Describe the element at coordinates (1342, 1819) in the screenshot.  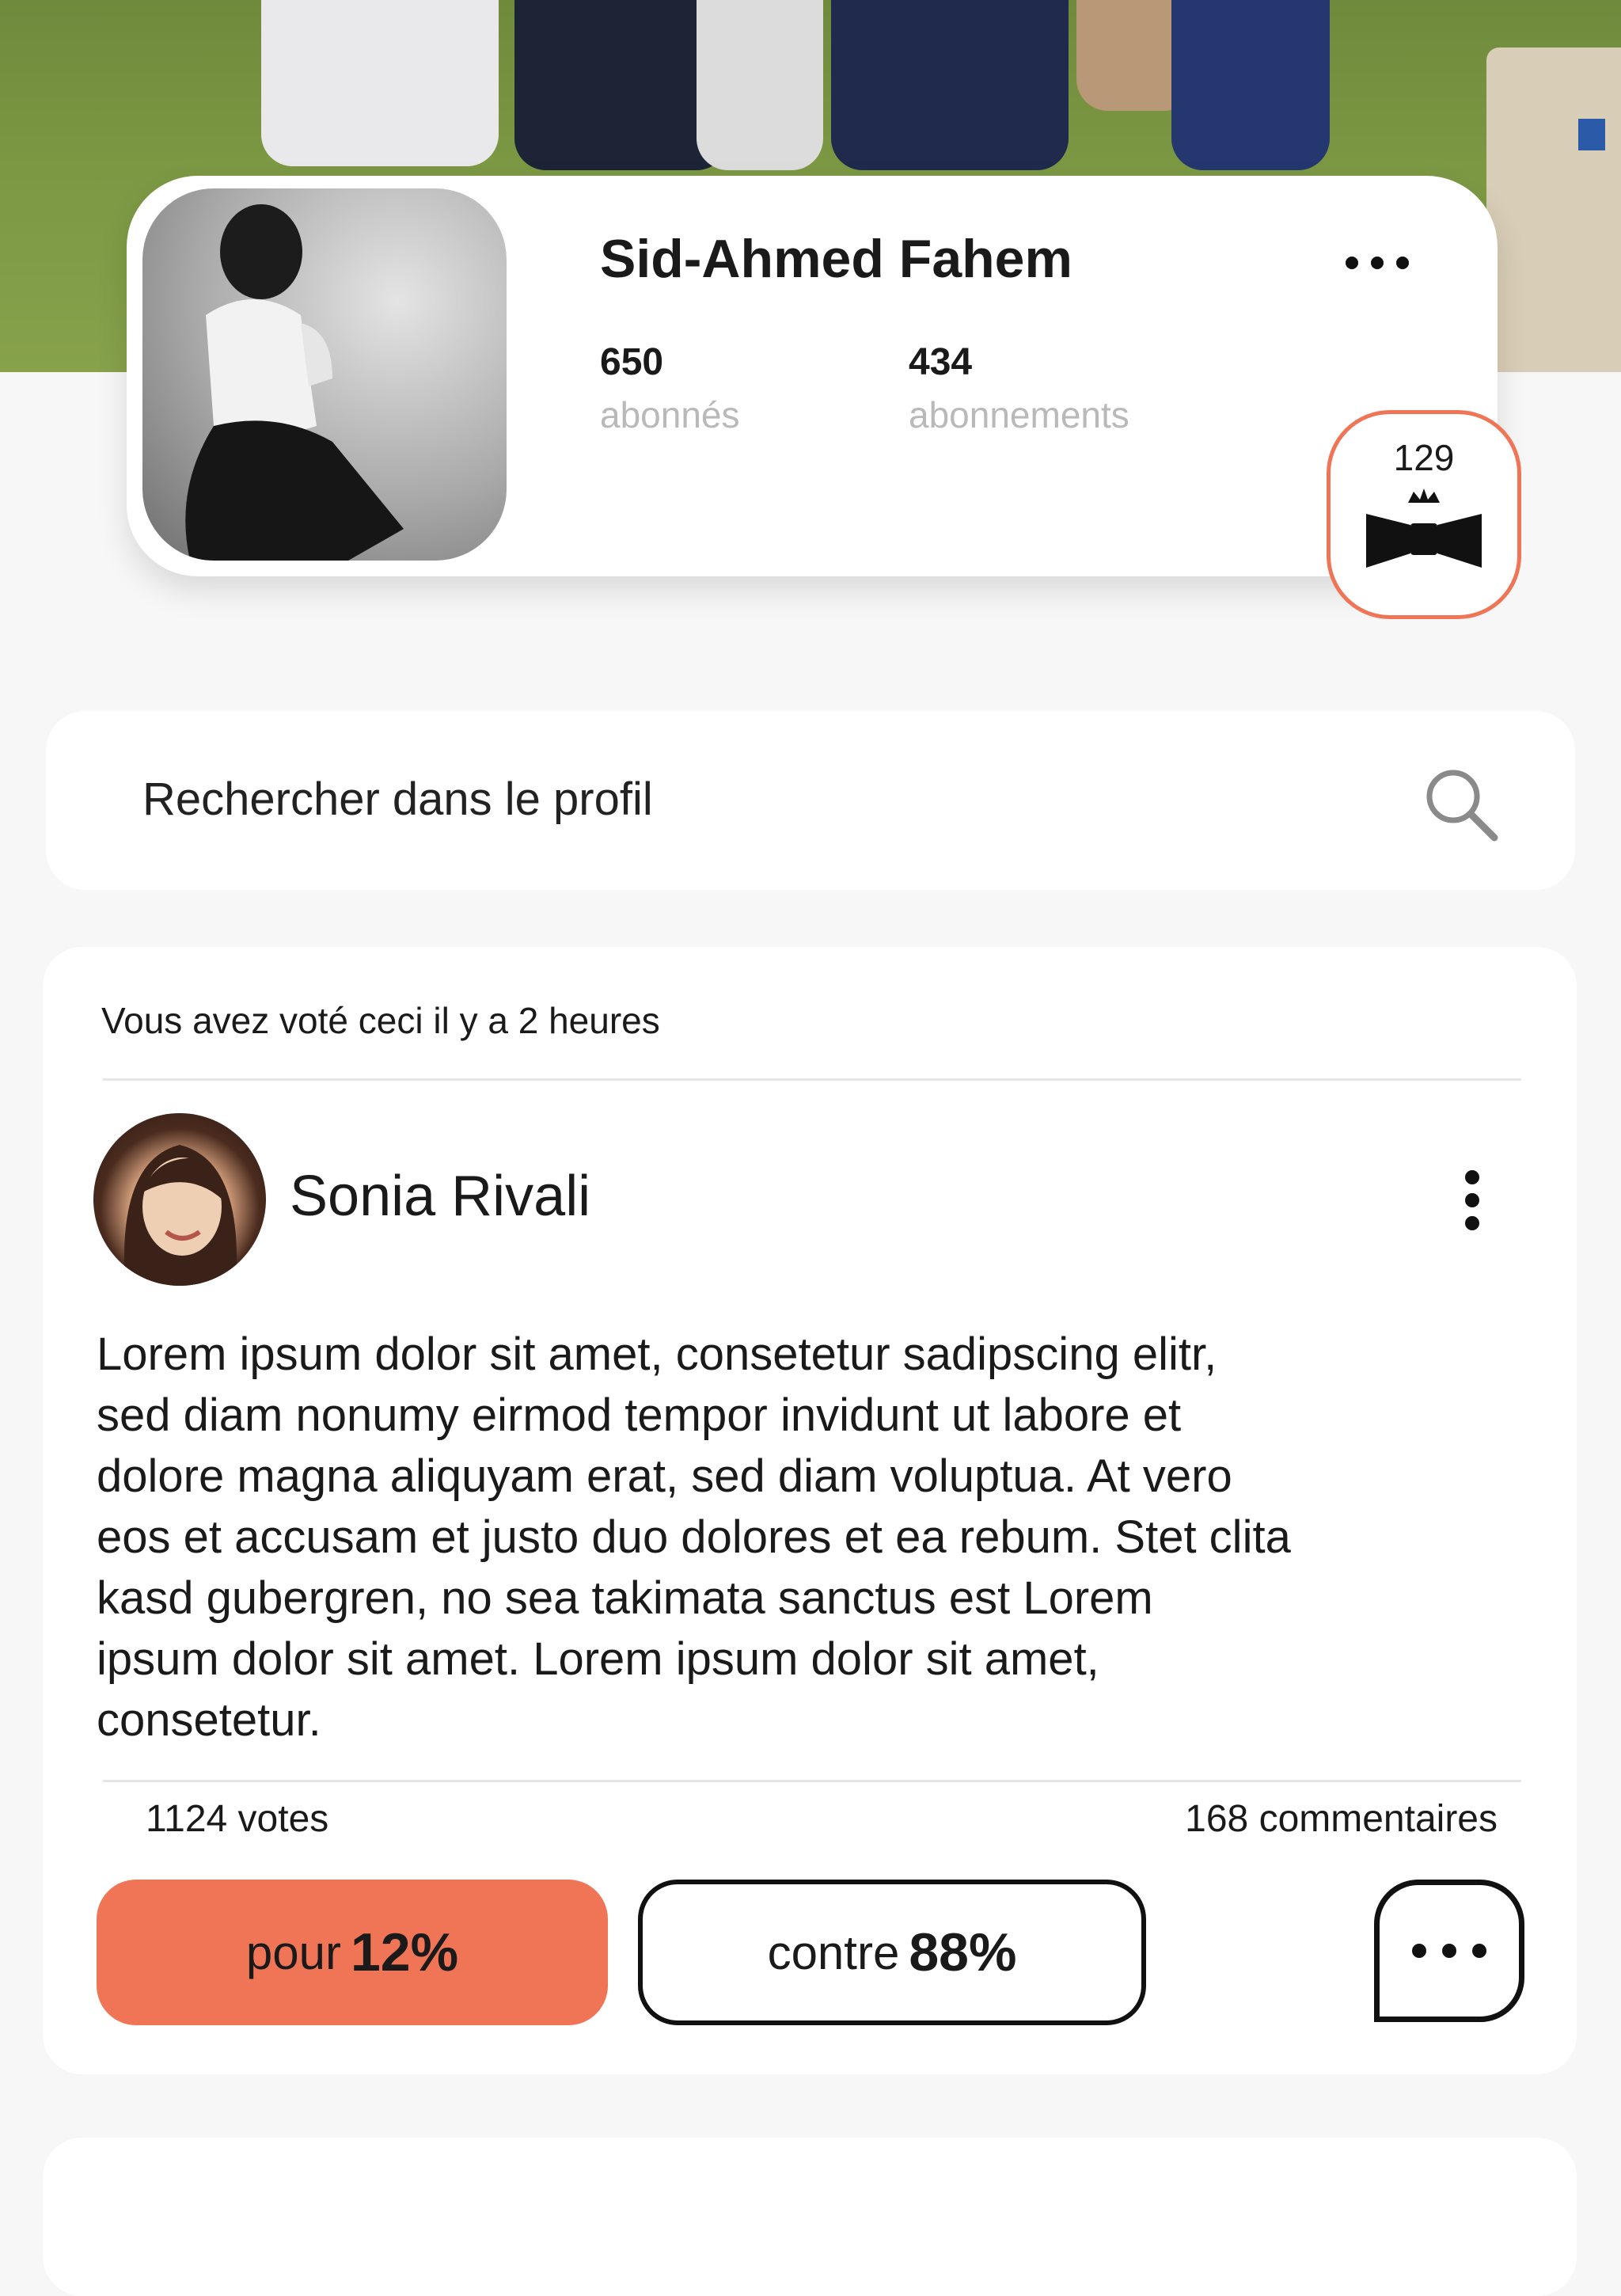
I see `comments-count: 168 commentaires` at that location.